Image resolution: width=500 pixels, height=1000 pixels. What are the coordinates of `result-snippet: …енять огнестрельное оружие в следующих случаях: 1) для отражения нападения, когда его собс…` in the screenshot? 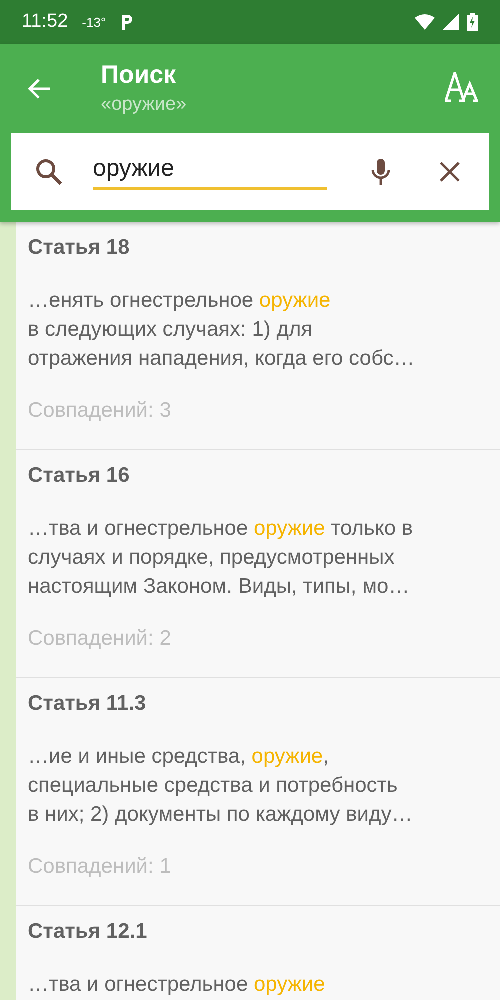 It's located at (222, 330).